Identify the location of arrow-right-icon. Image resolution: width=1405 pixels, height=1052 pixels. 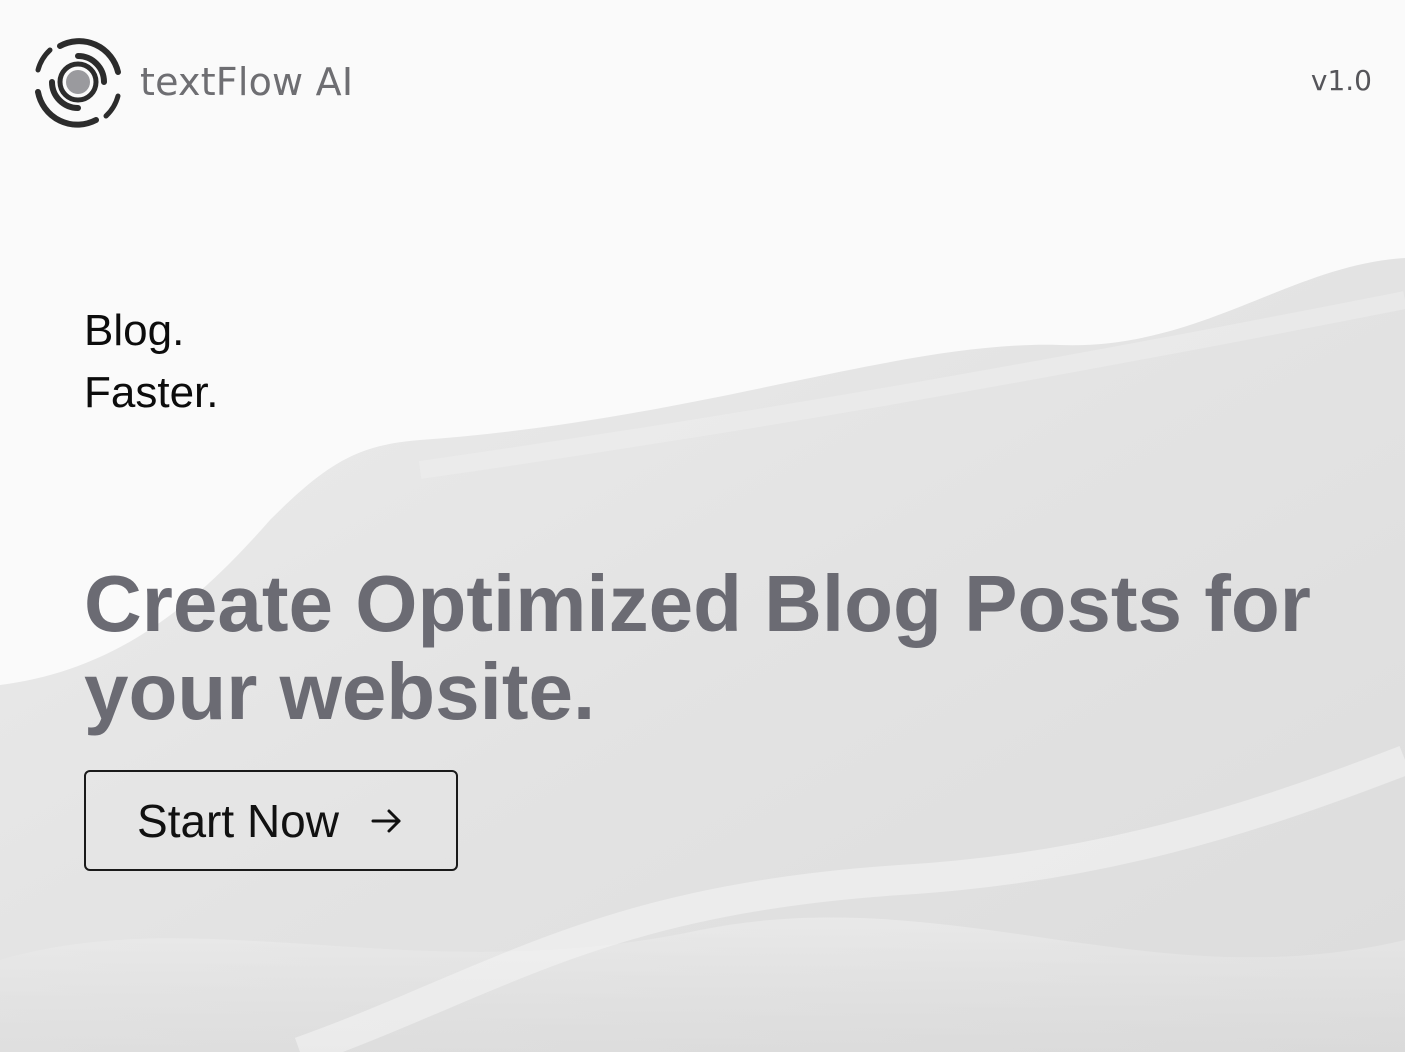
(386, 820).